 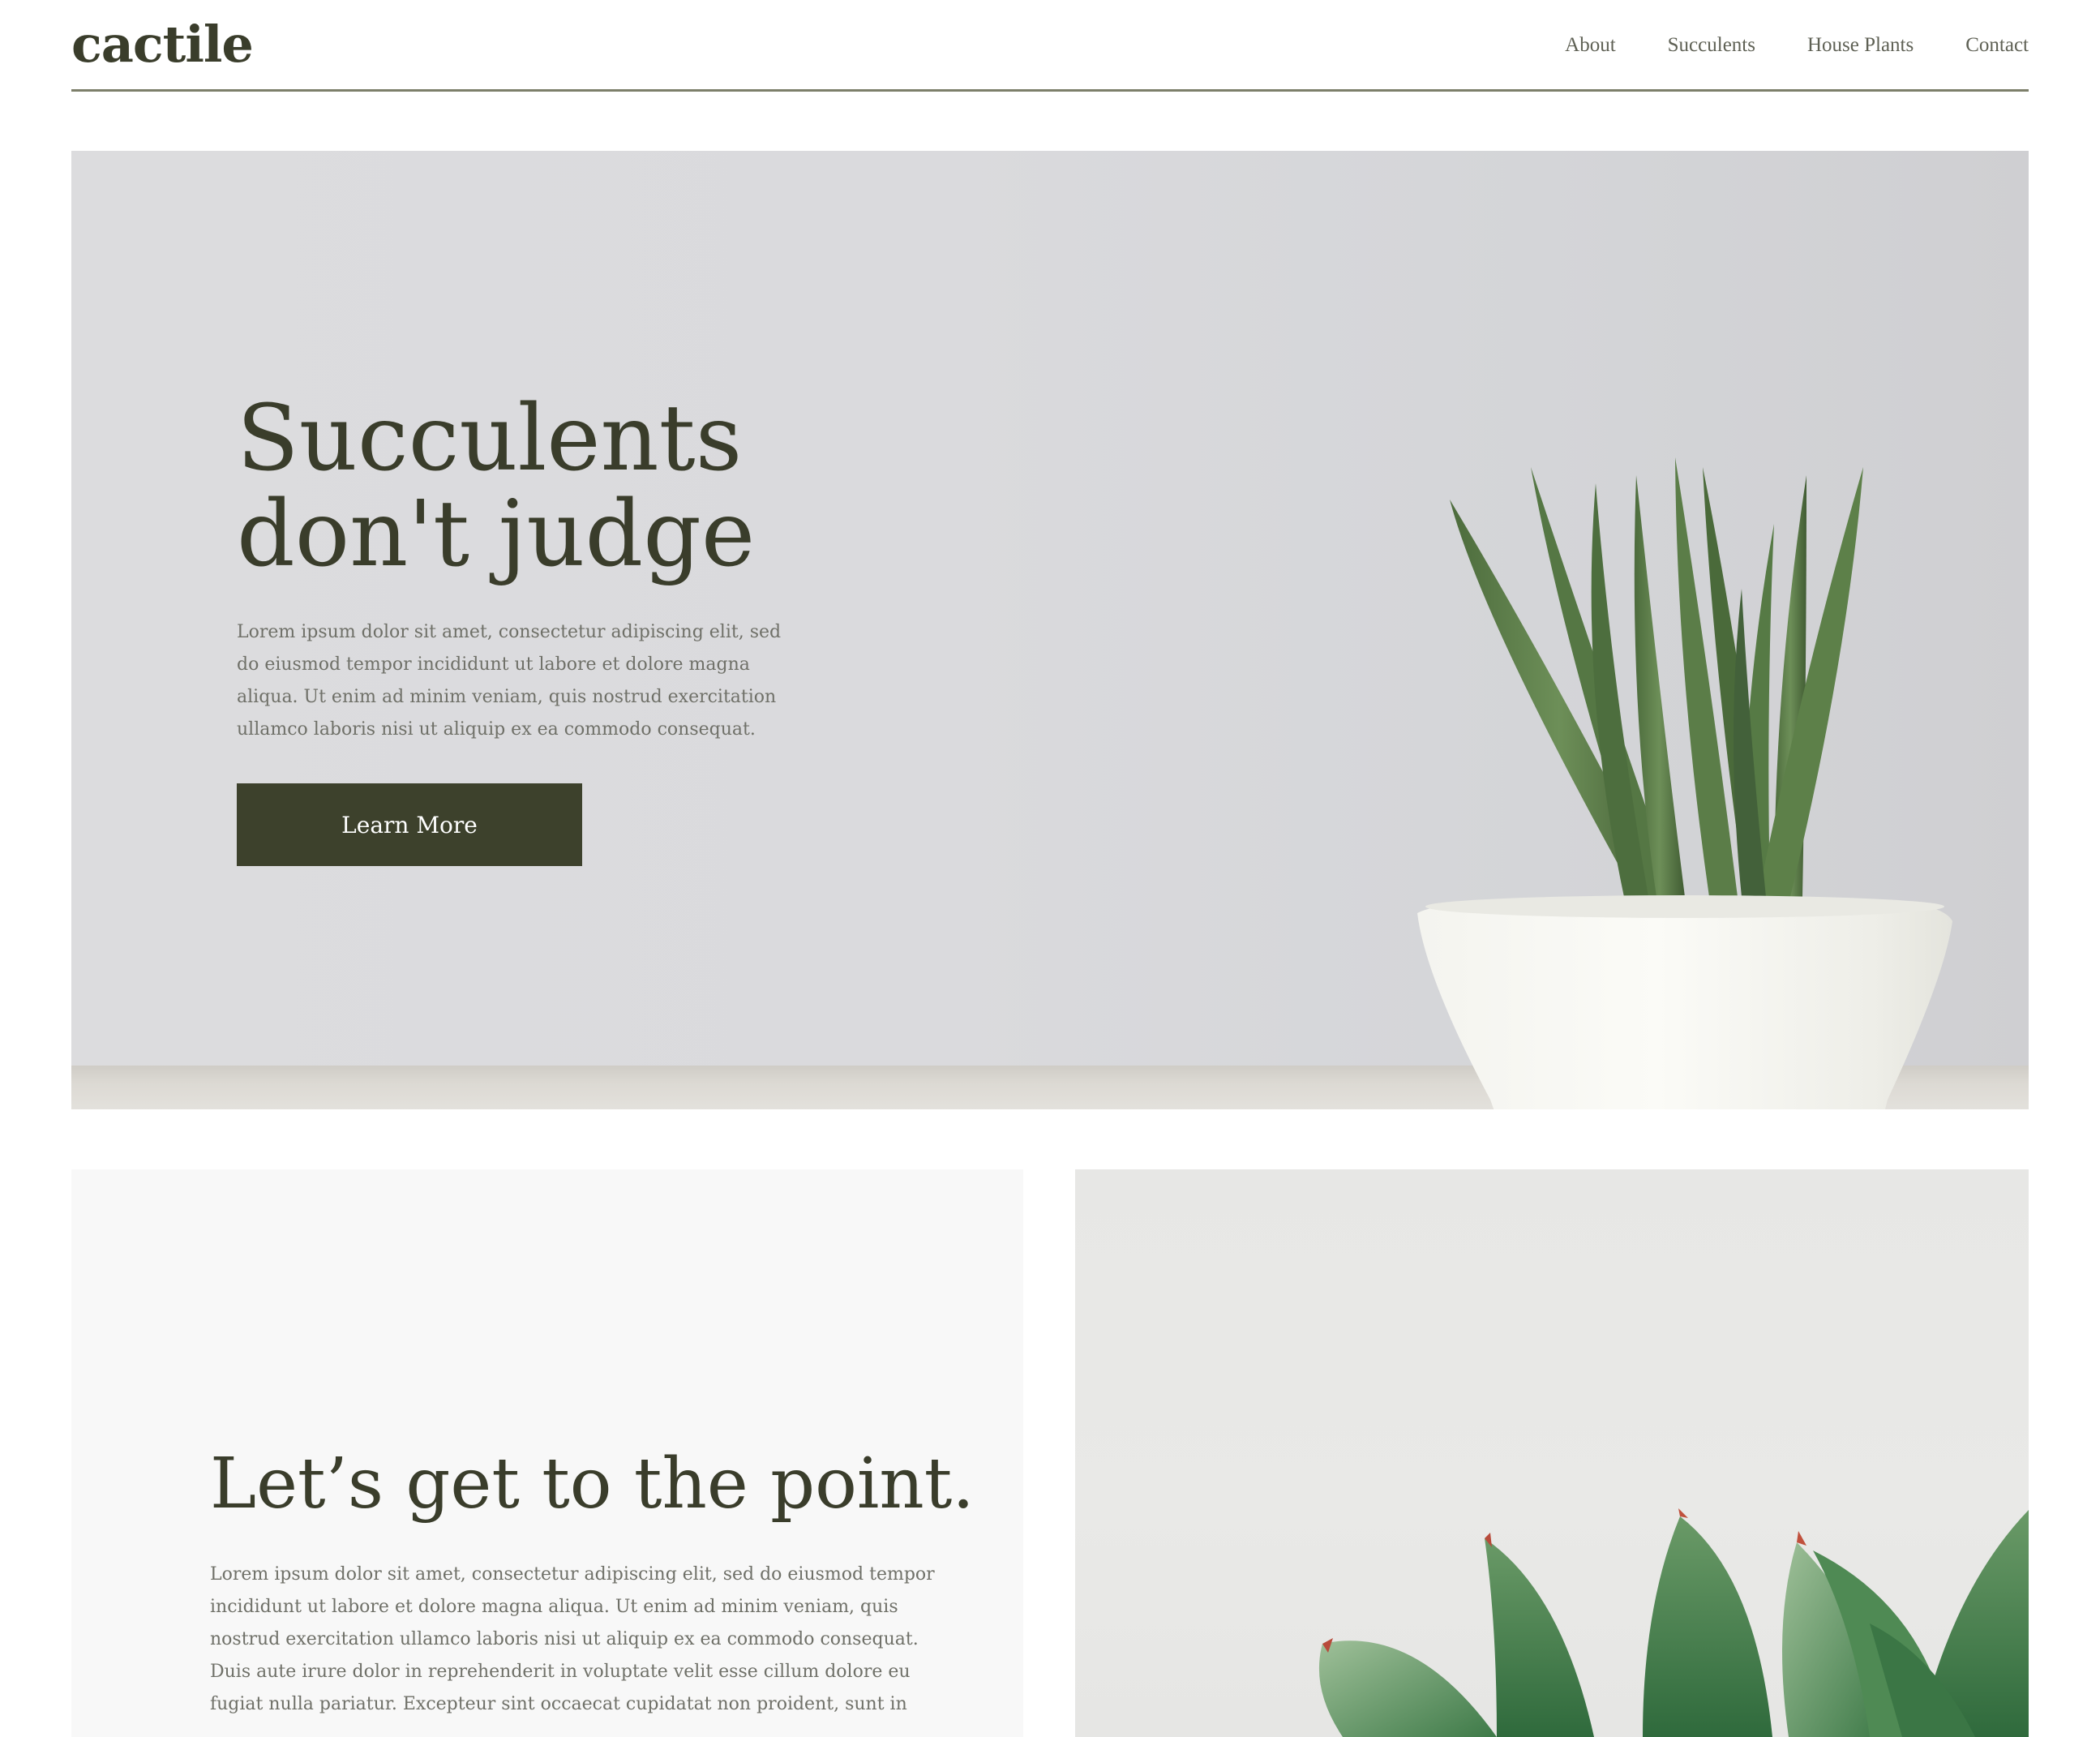 What do you see at coordinates (163, 44) in the screenshot?
I see `site-logo: cactile` at bounding box center [163, 44].